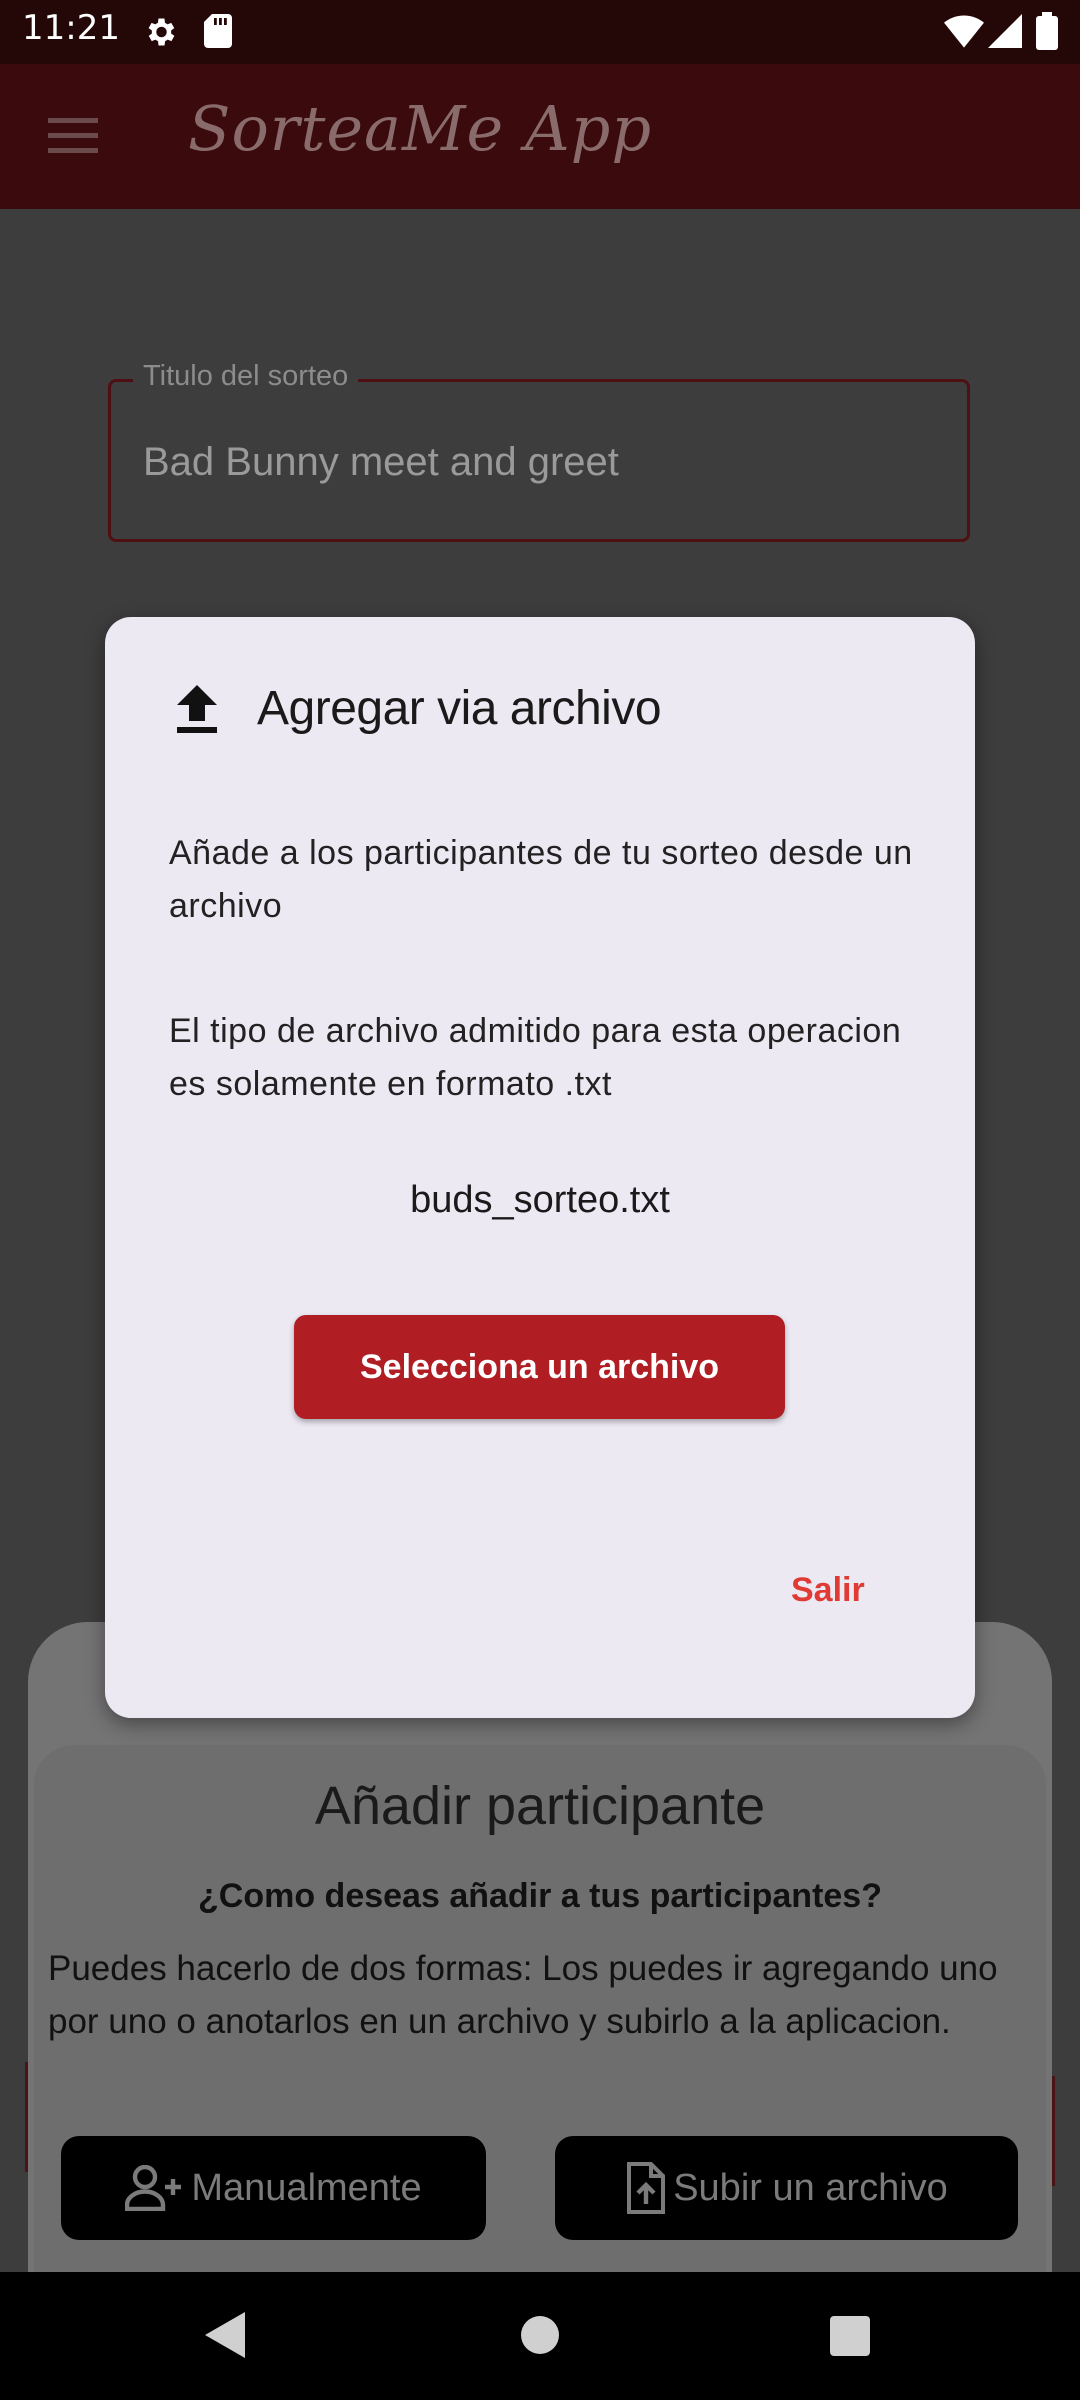  I want to click on dialog-title: Agregar via archivo, so click(459, 708).